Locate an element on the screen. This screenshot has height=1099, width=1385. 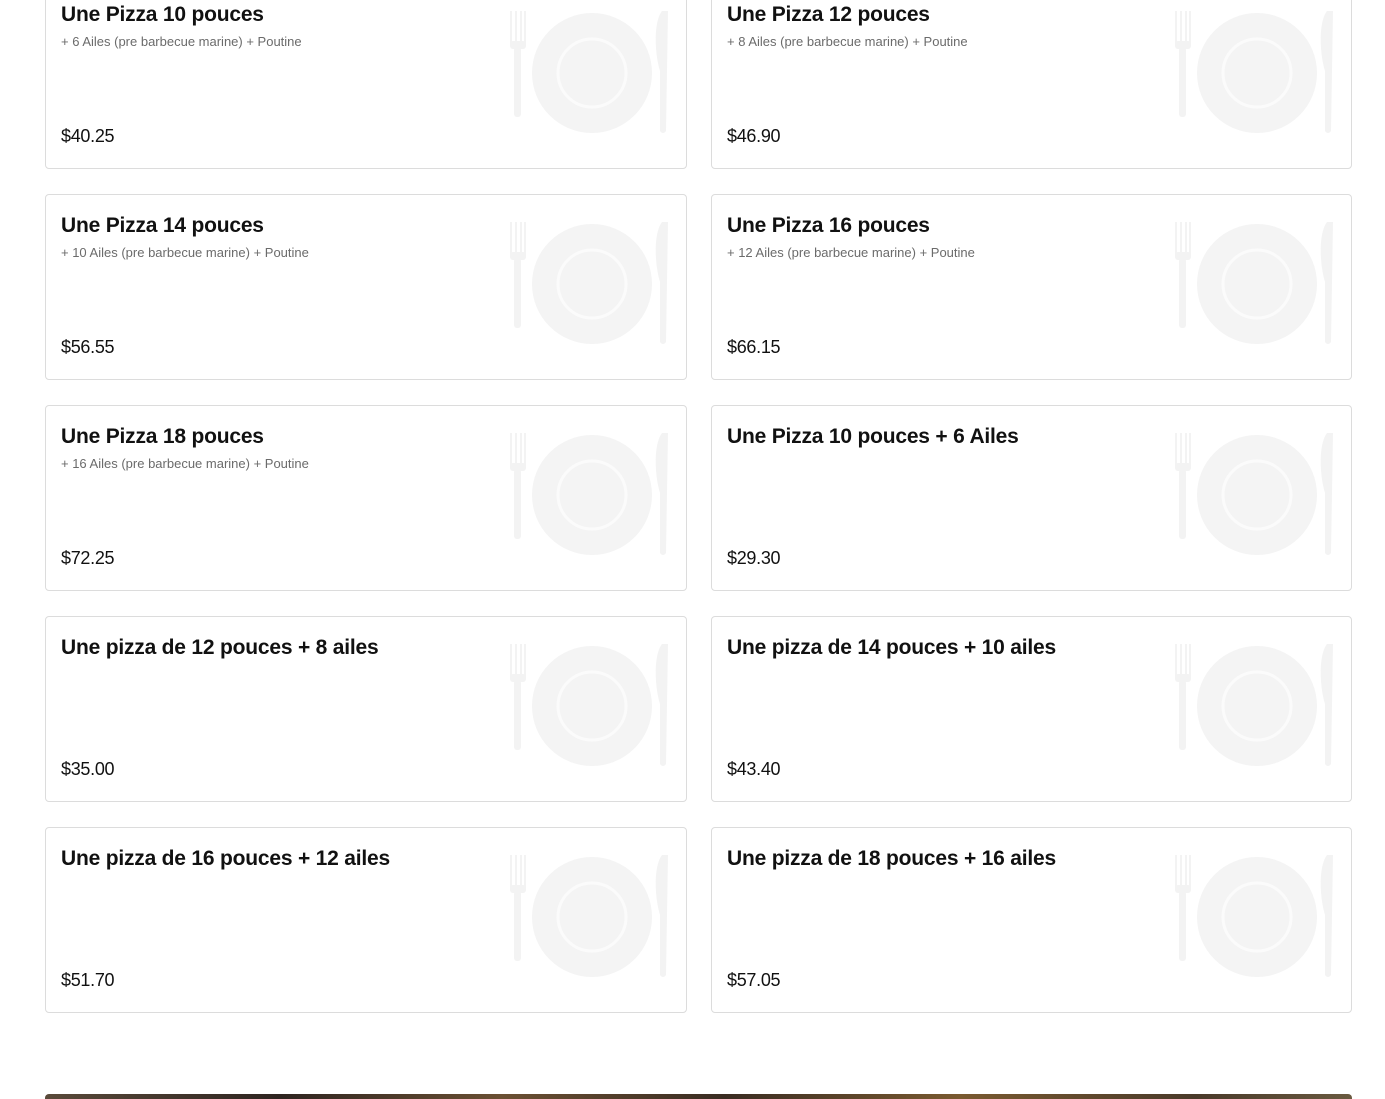
menu-item-title: Une pizza de 18 pouces + 16 ailes is located at coordinates (891, 858).